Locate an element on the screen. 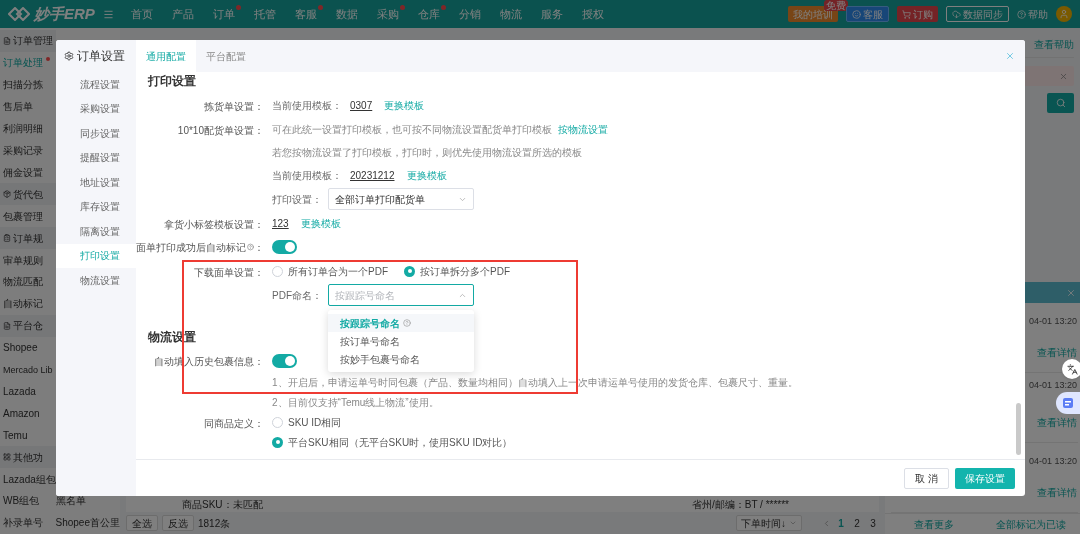 The image size is (1080, 534). dropdown-select: 按跟踪号命名 is located at coordinates (401, 295).